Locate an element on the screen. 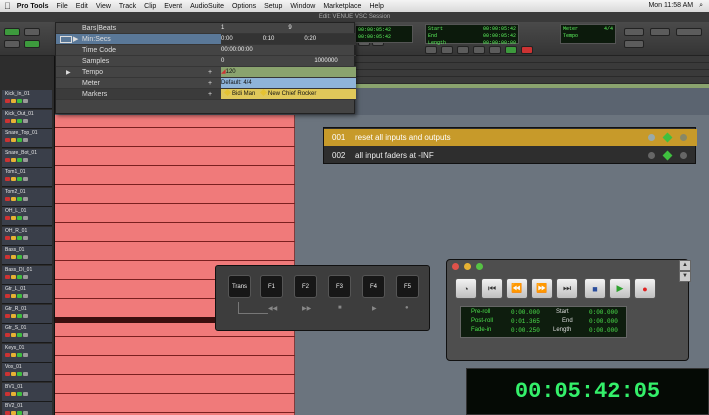  memory-button is located at coordinates (660, 32).